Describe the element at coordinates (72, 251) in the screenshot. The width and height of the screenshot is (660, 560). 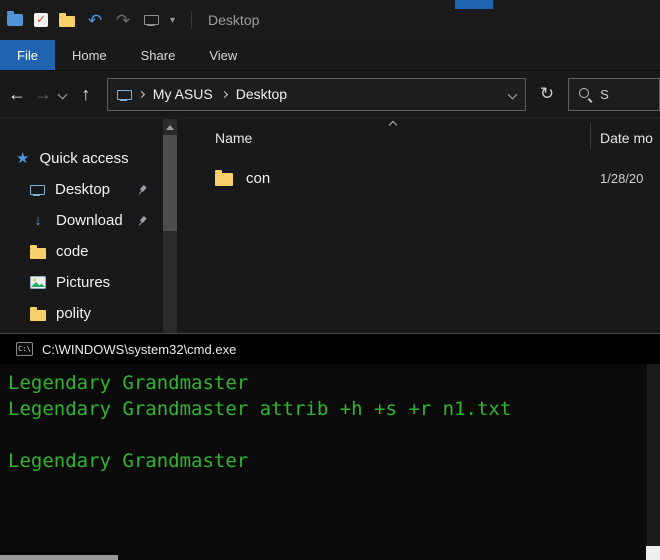
I see `sidebar-item-label: code` at that location.